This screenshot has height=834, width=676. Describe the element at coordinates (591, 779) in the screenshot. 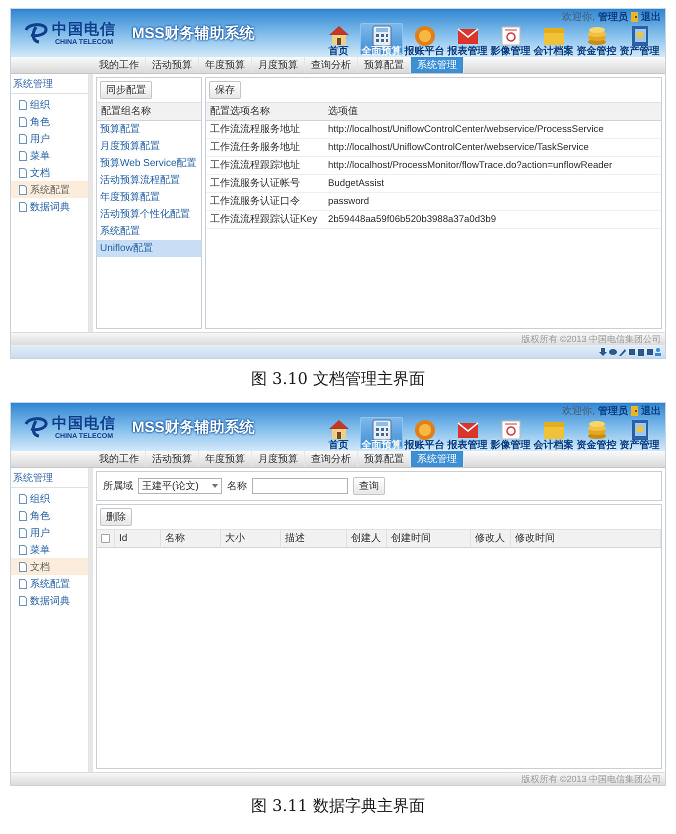

I see `copyright-text: 版权所有 ©2013 中国电信集团公司` at that location.